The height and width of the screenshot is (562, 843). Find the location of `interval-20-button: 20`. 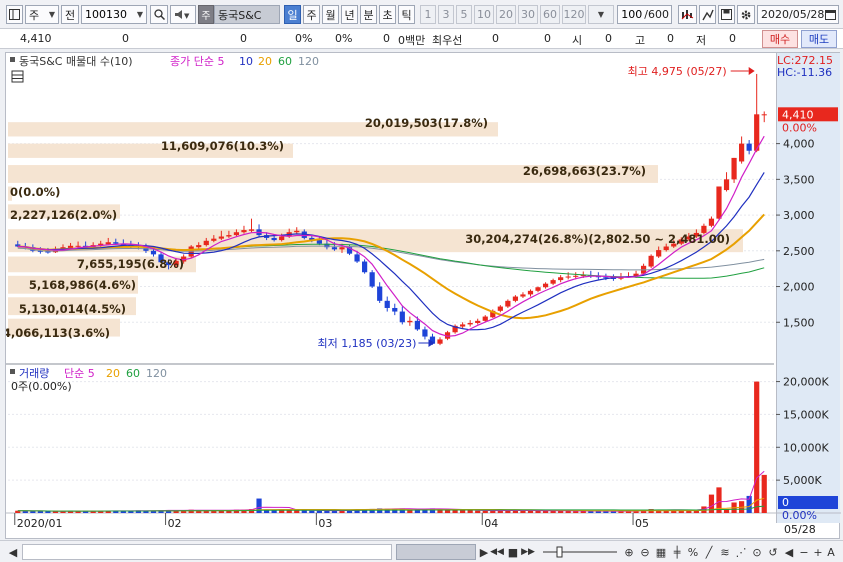

interval-20-button: 20 is located at coordinates (506, 14).